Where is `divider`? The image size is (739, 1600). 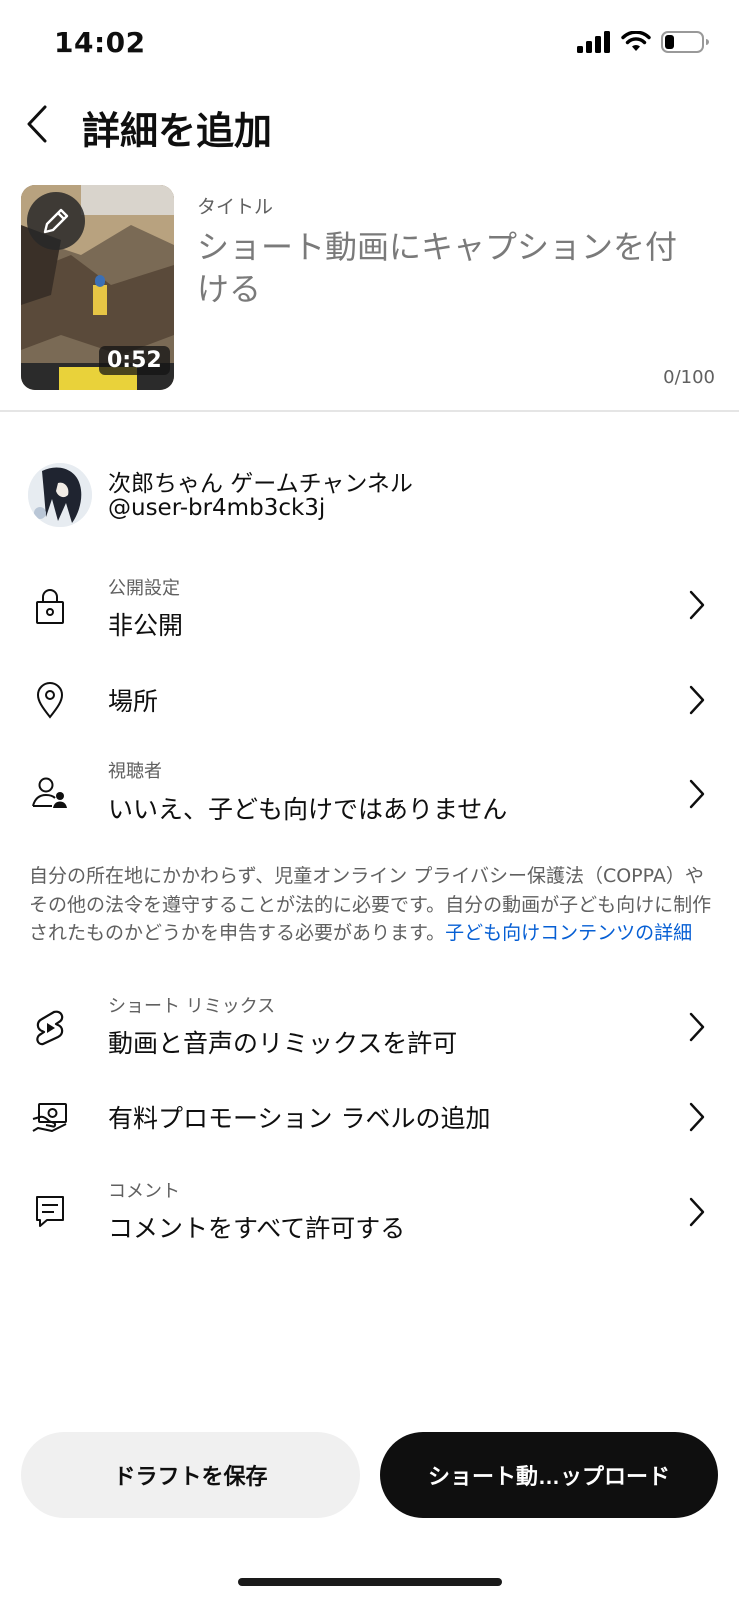 divider is located at coordinates (369, 411).